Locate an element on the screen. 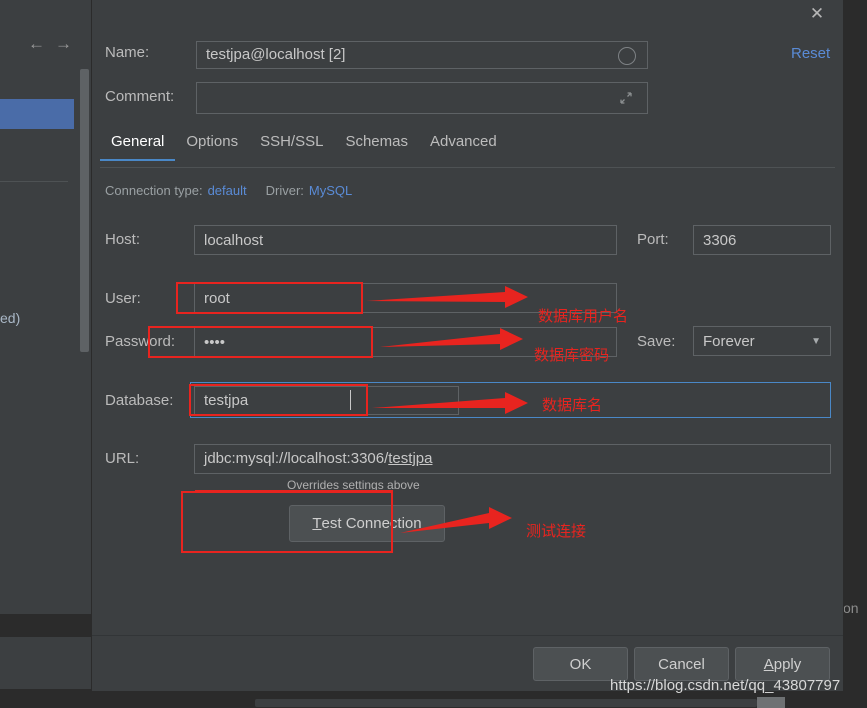 The height and width of the screenshot is (708, 867). reset-button: Reset is located at coordinates (810, 53).